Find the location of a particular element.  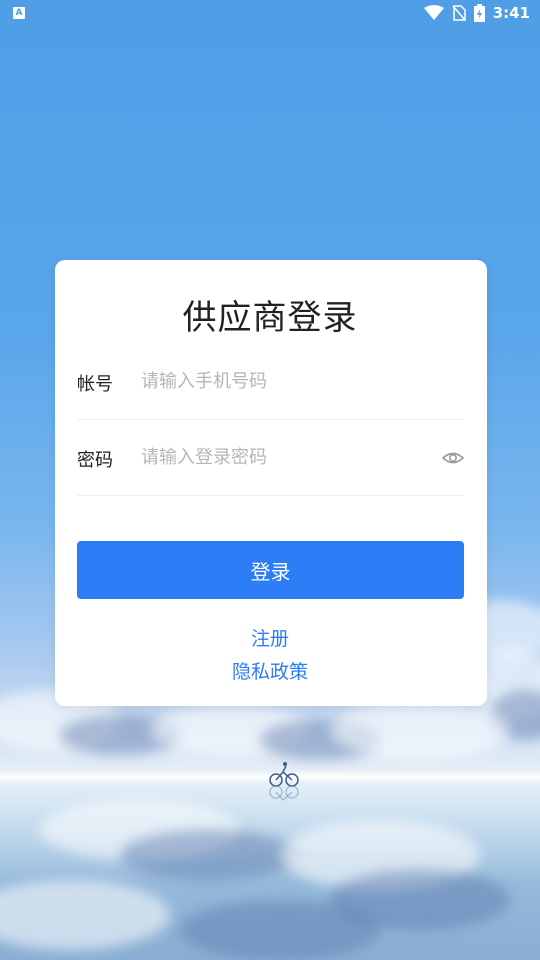

account-field-row: 帐号 is located at coordinates (270, 381).